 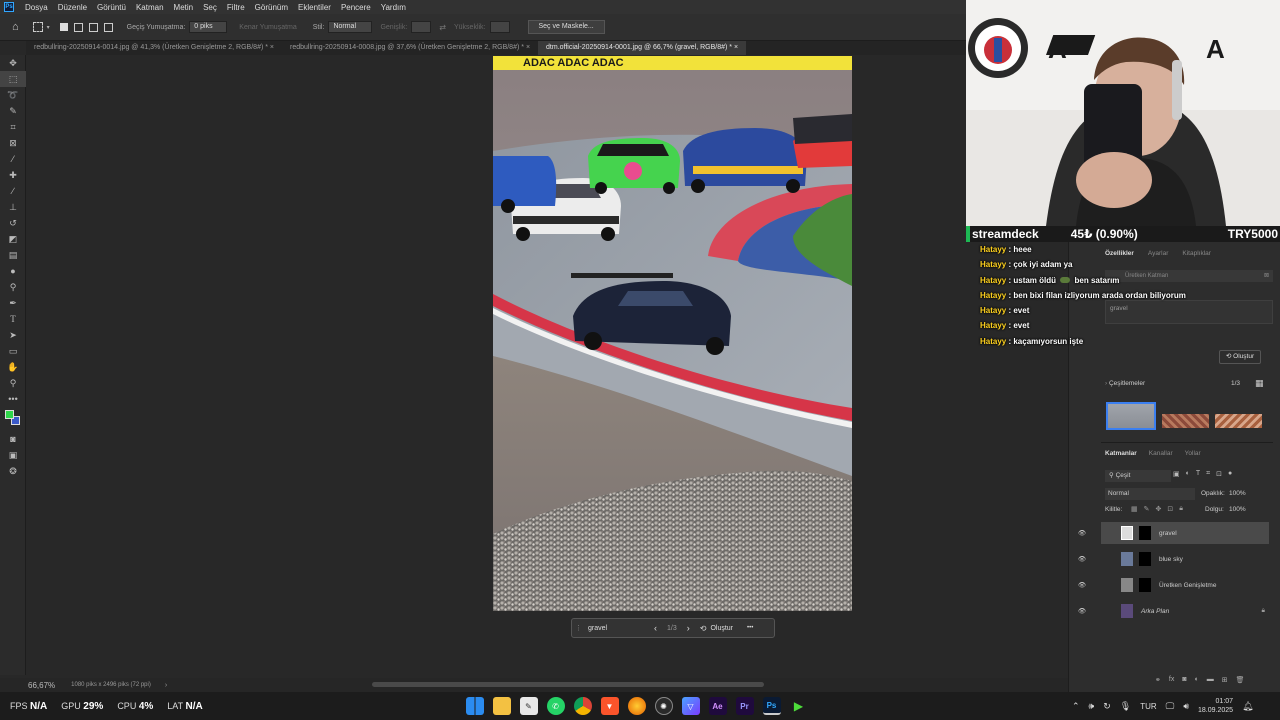 What do you see at coordinates (528, 706) in the screenshot?
I see `notepad-icon: ✎` at bounding box center [528, 706].